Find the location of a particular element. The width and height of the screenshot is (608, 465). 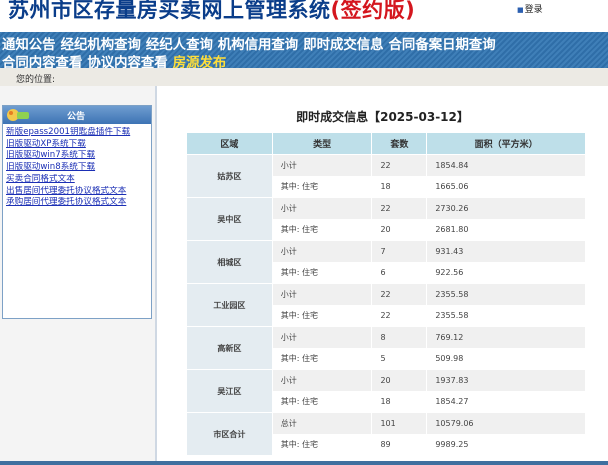

table-row: 高新区 小计 8 769.12 is located at coordinates (386, 348).